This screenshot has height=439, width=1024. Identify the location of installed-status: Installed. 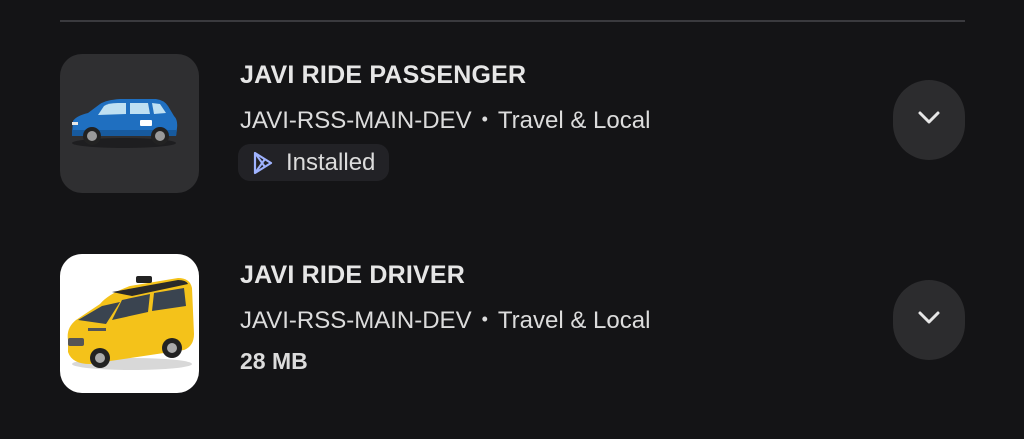
(331, 162).